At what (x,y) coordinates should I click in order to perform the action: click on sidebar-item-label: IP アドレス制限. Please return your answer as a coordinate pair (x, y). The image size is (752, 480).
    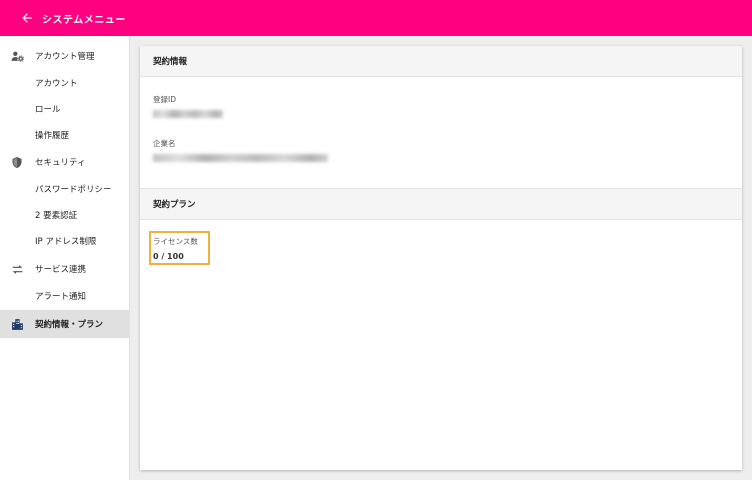
    Looking at the image, I should click on (66, 242).